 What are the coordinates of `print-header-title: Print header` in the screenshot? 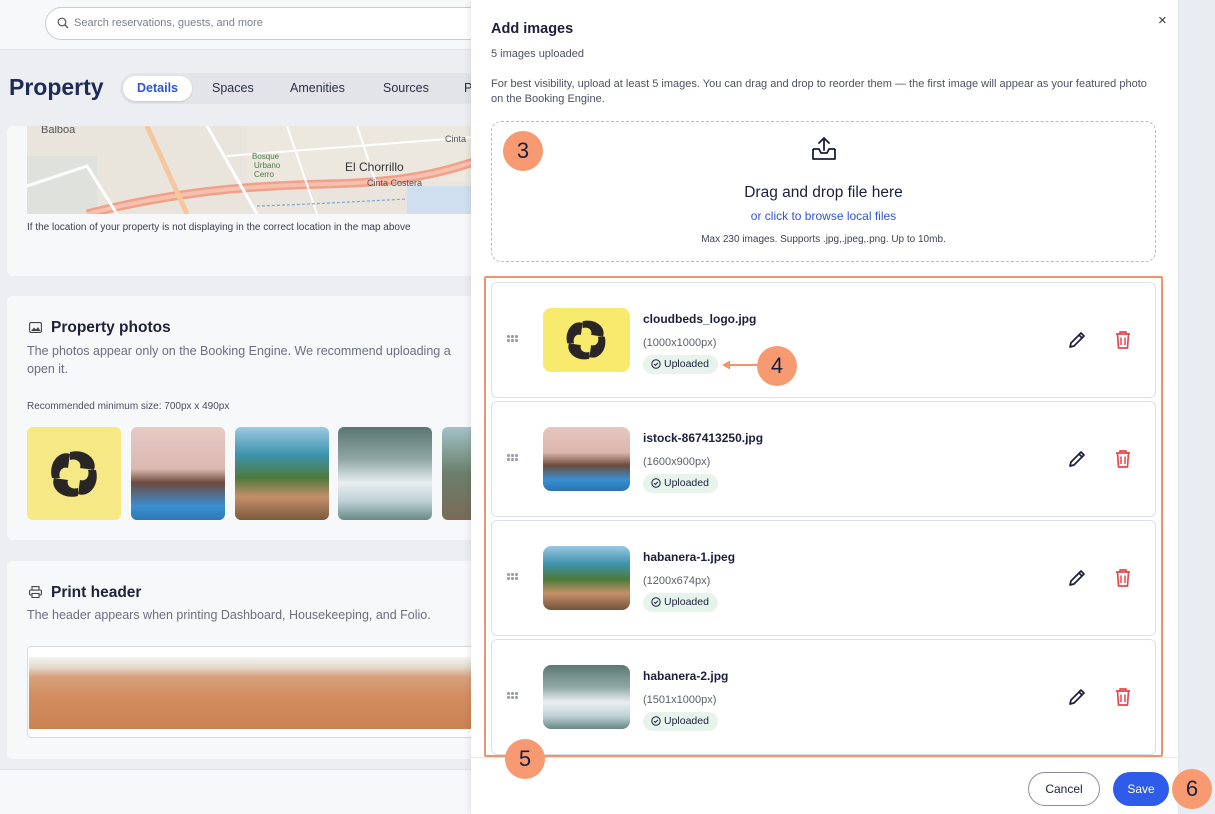 It's located at (96, 592).